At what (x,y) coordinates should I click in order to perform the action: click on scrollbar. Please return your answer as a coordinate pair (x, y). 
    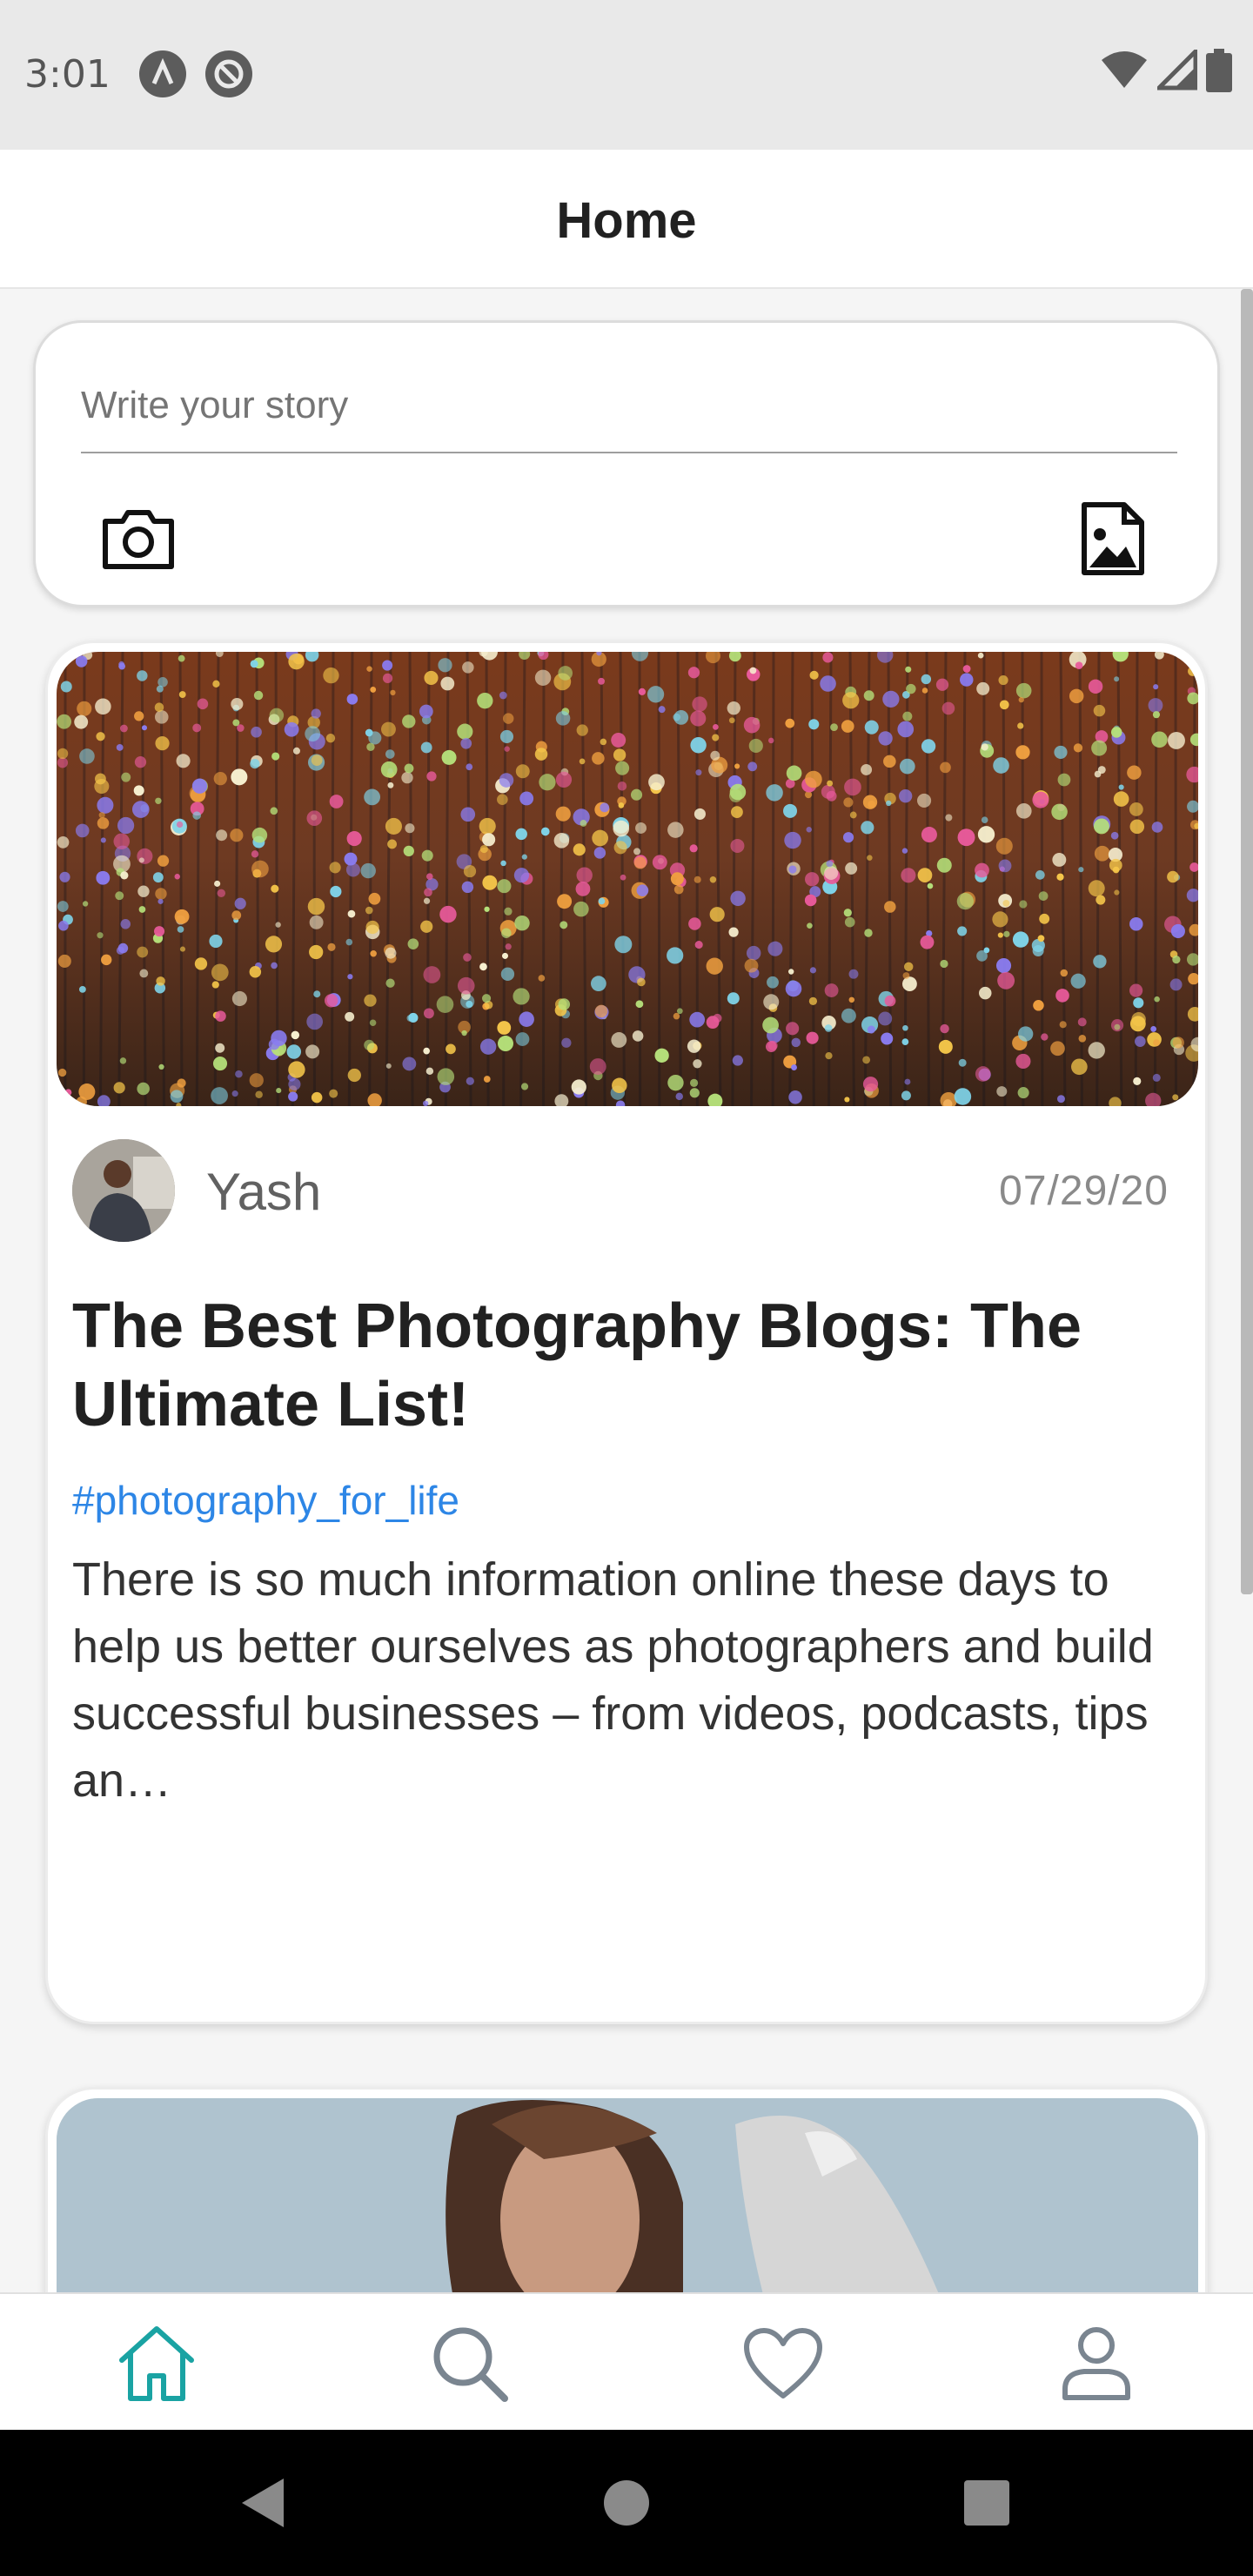
    Looking at the image, I should click on (1247, 941).